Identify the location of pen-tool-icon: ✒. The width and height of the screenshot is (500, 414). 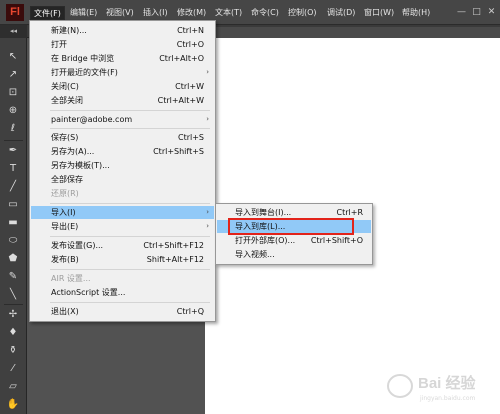
(13, 151).